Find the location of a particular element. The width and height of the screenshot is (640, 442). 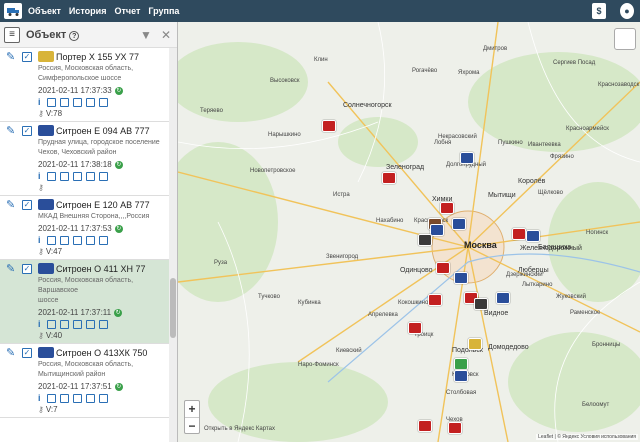

sidebar-scrollbar is located at coordinates (173, 245).